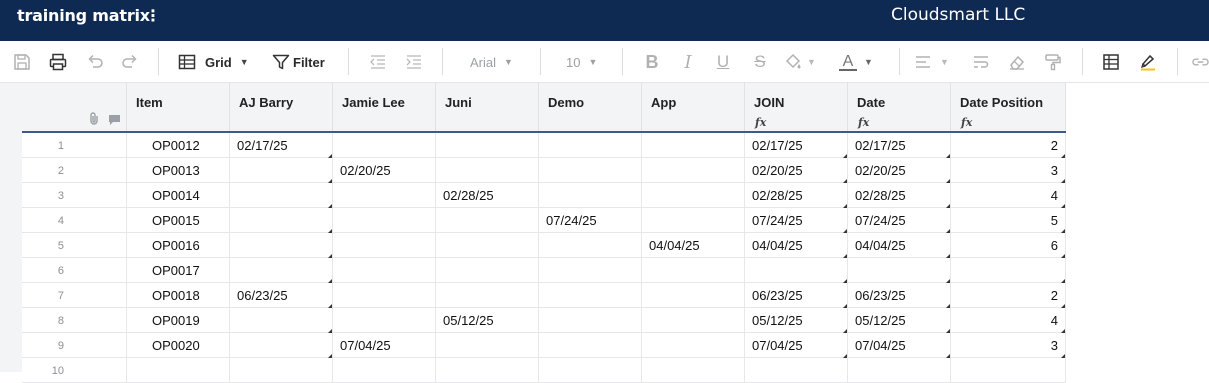 The image size is (1209, 383). Describe the element at coordinates (22, 62) in the screenshot. I see `save-icon` at that location.